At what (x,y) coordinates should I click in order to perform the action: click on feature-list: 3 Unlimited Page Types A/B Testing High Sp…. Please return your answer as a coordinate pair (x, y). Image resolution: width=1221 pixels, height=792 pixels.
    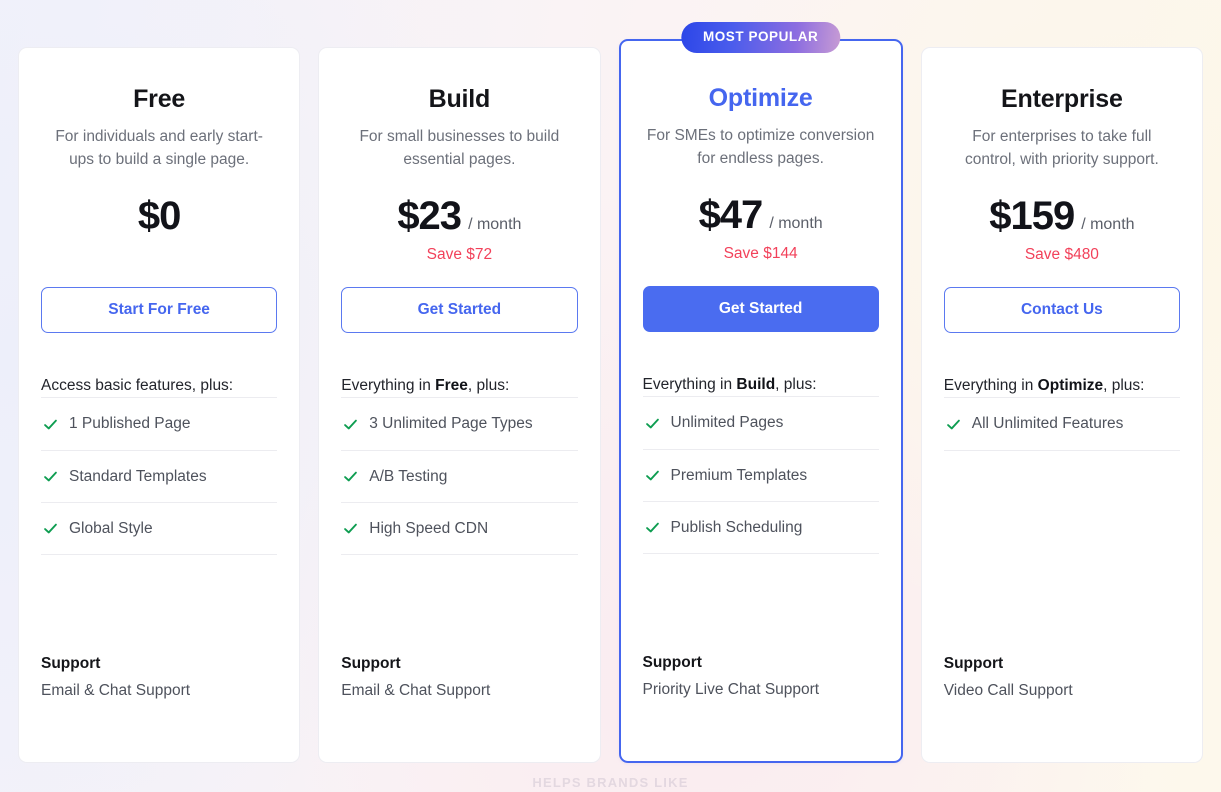
    Looking at the image, I should click on (459, 476).